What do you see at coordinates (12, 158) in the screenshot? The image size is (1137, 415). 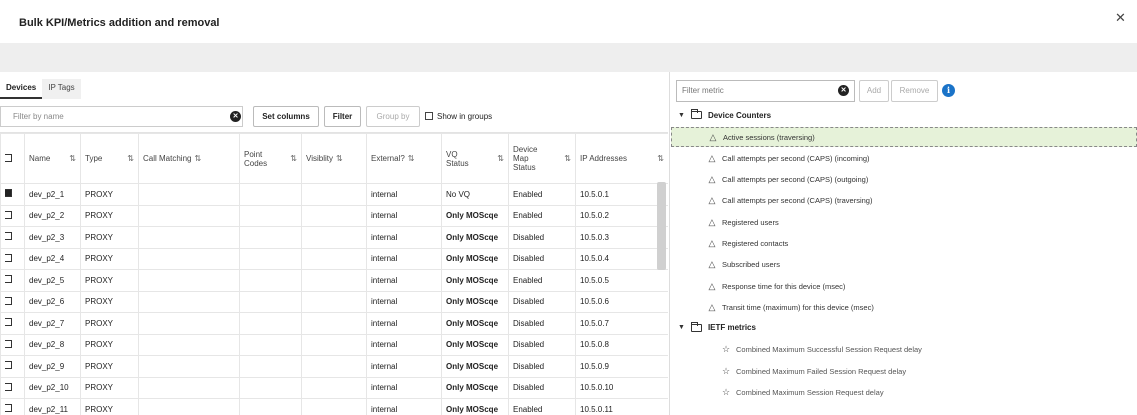 I see `select-all-checkbox` at bounding box center [12, 158].